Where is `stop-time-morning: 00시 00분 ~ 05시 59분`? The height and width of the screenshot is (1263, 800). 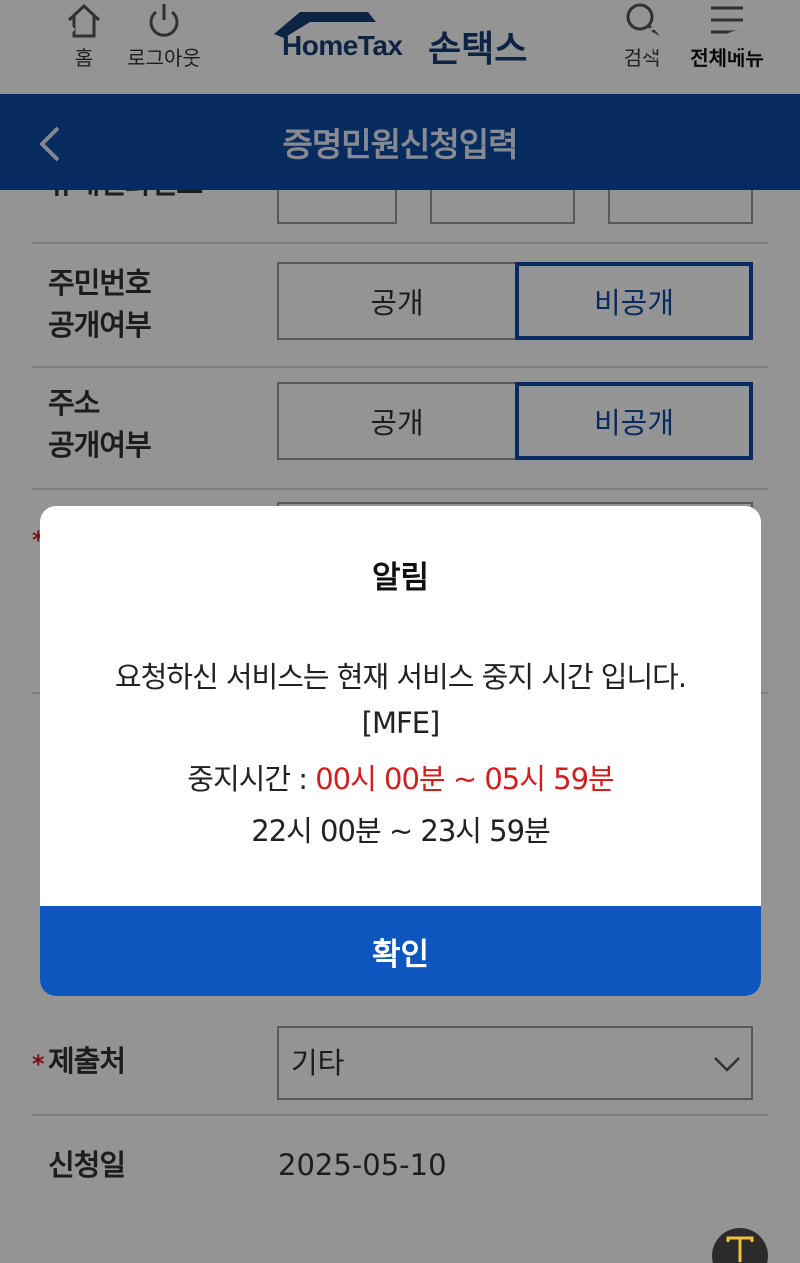 stop-time-morning: 00시 00분 ~ 05시 59분 is located at coordinates (464, 779).